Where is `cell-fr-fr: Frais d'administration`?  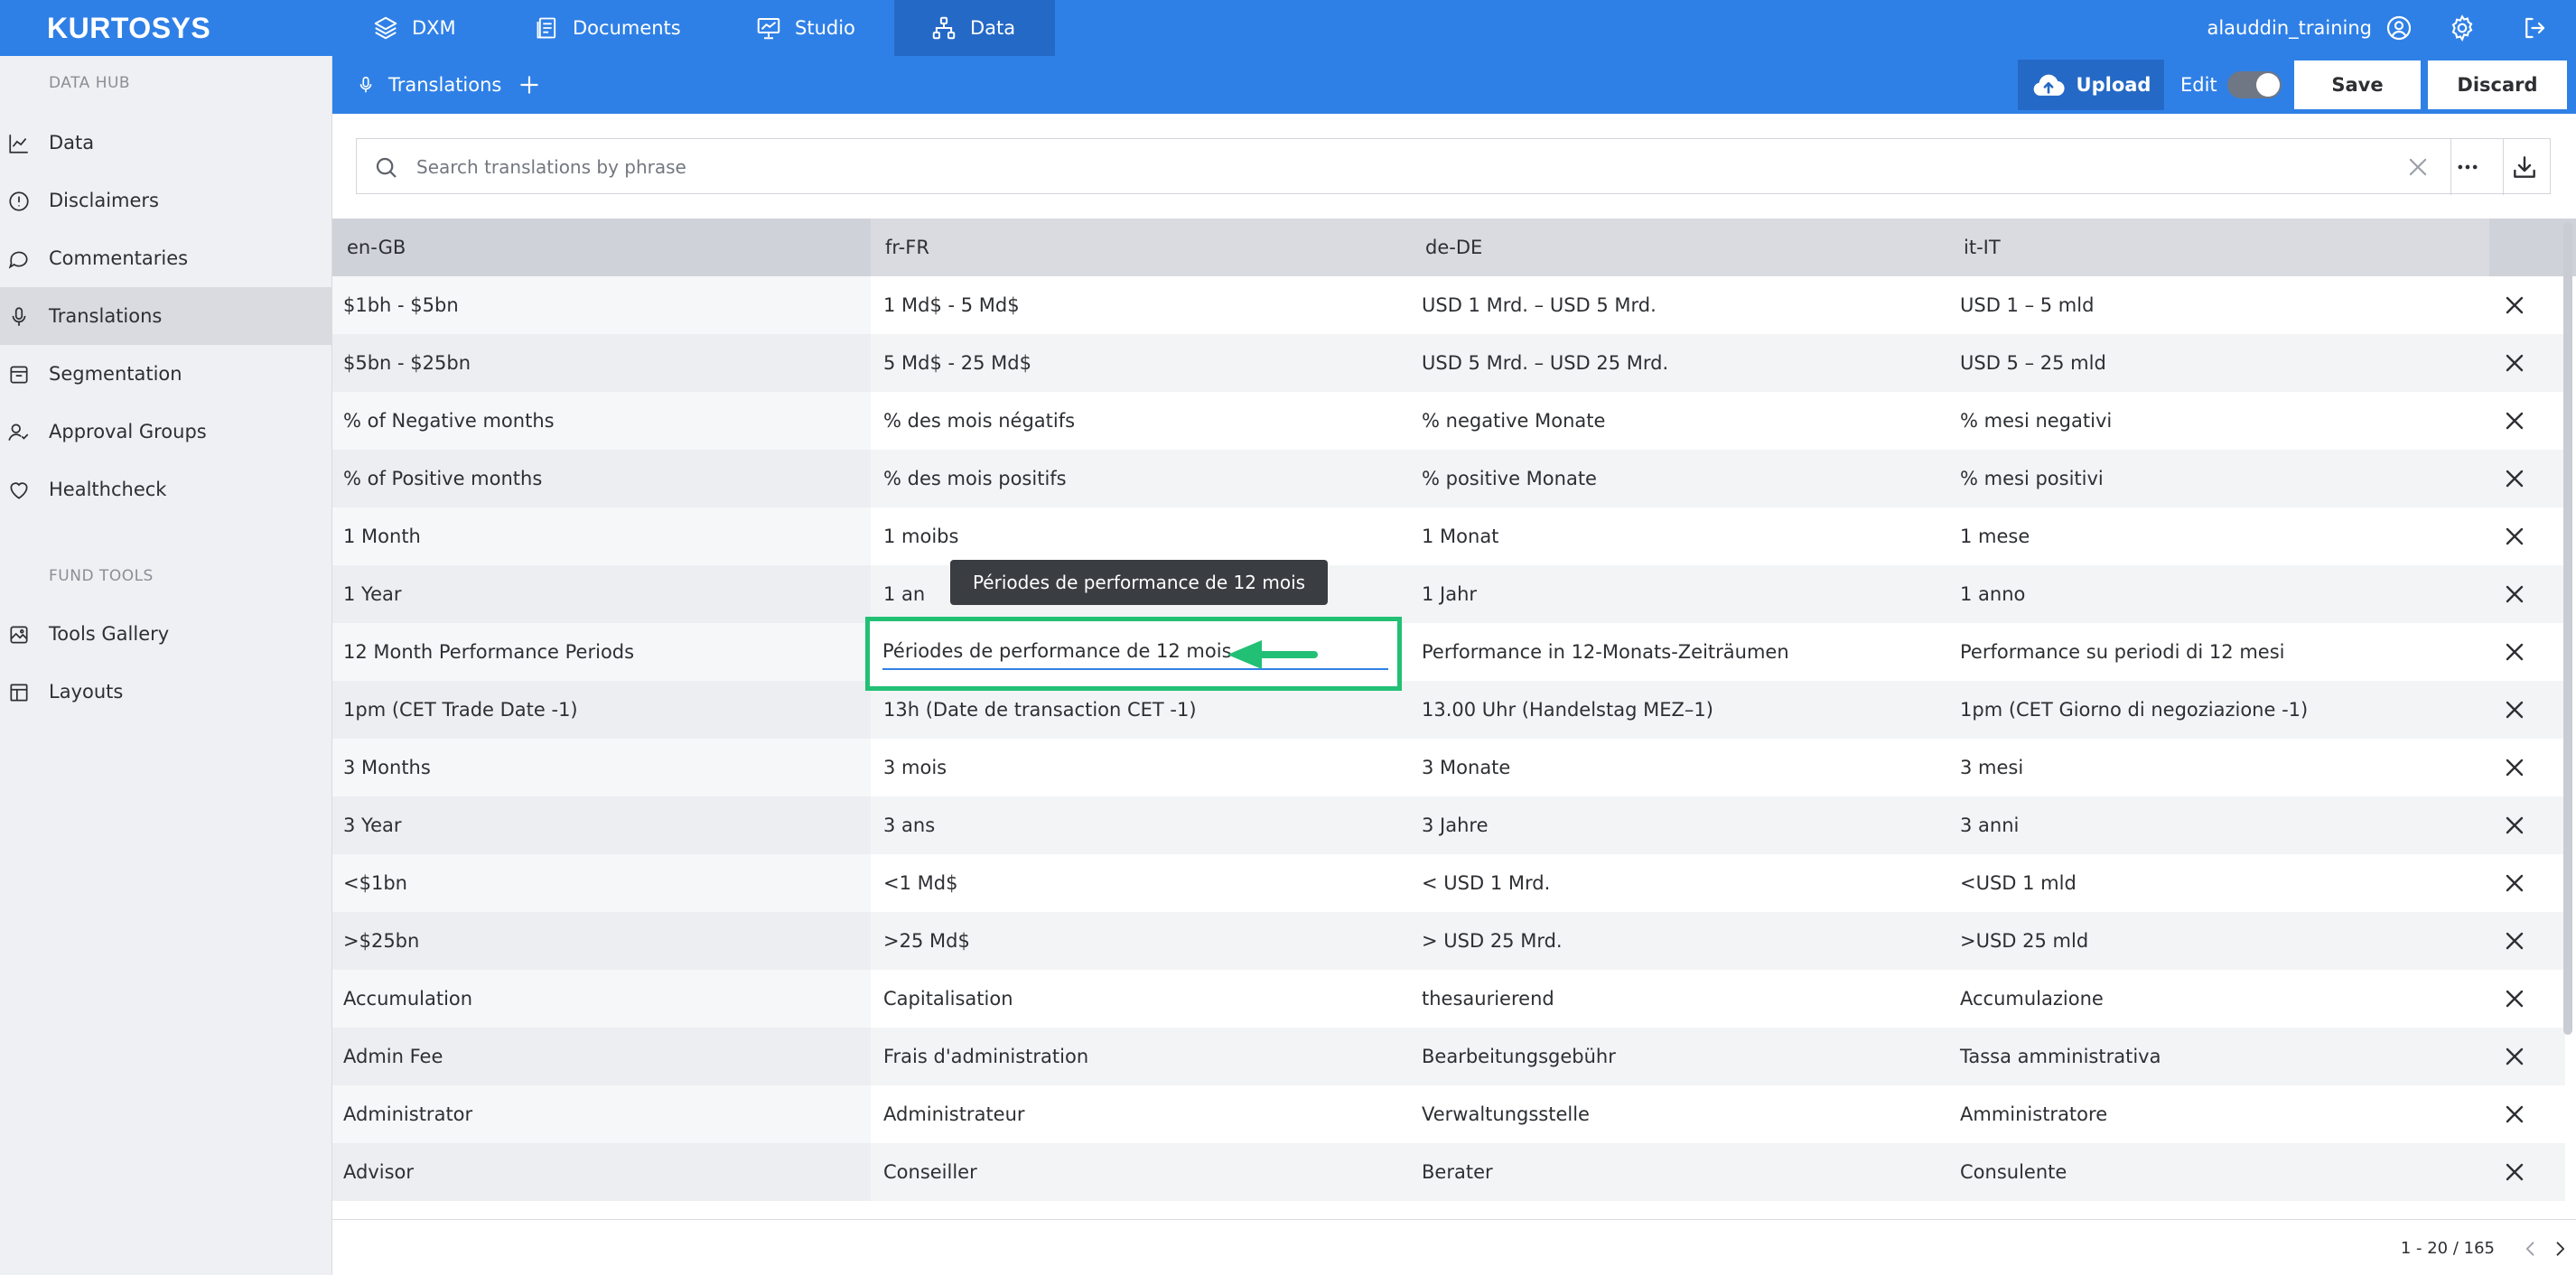 cell-fr-fr: Frais d'administration is located at coordinates (985, 1056).